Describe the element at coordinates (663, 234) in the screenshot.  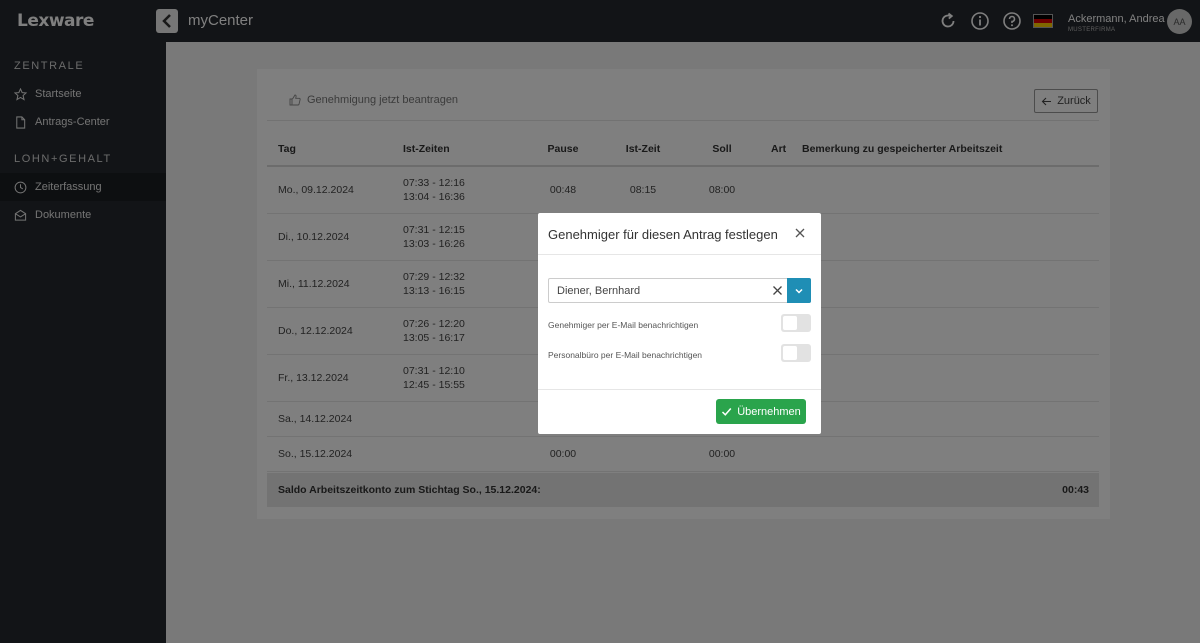
I see `dialog-title: Genehmiger für diesen Antrag festlegen` at that location.